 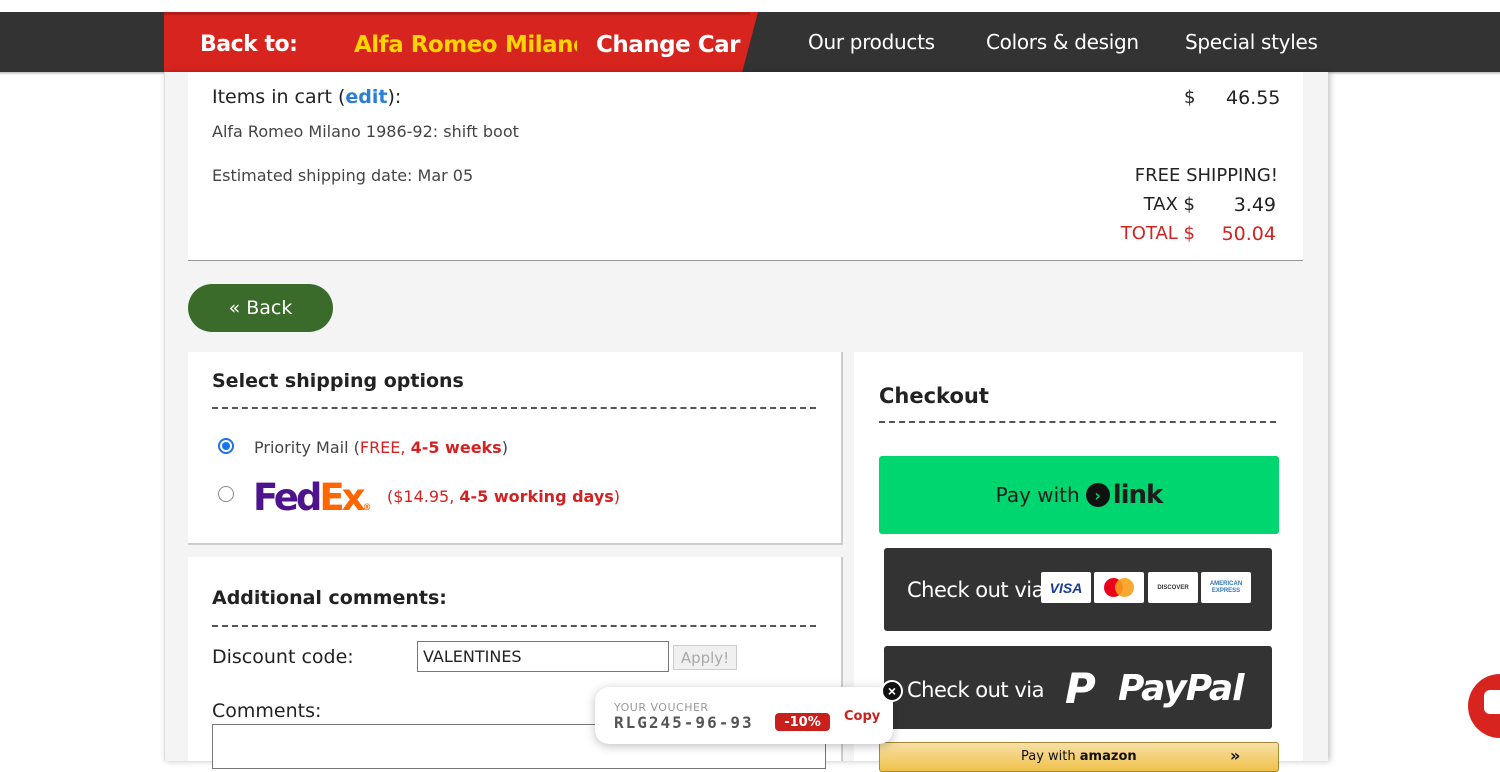 I want to click on fedex-logo: FedEx®, so click(x=312, y=497).